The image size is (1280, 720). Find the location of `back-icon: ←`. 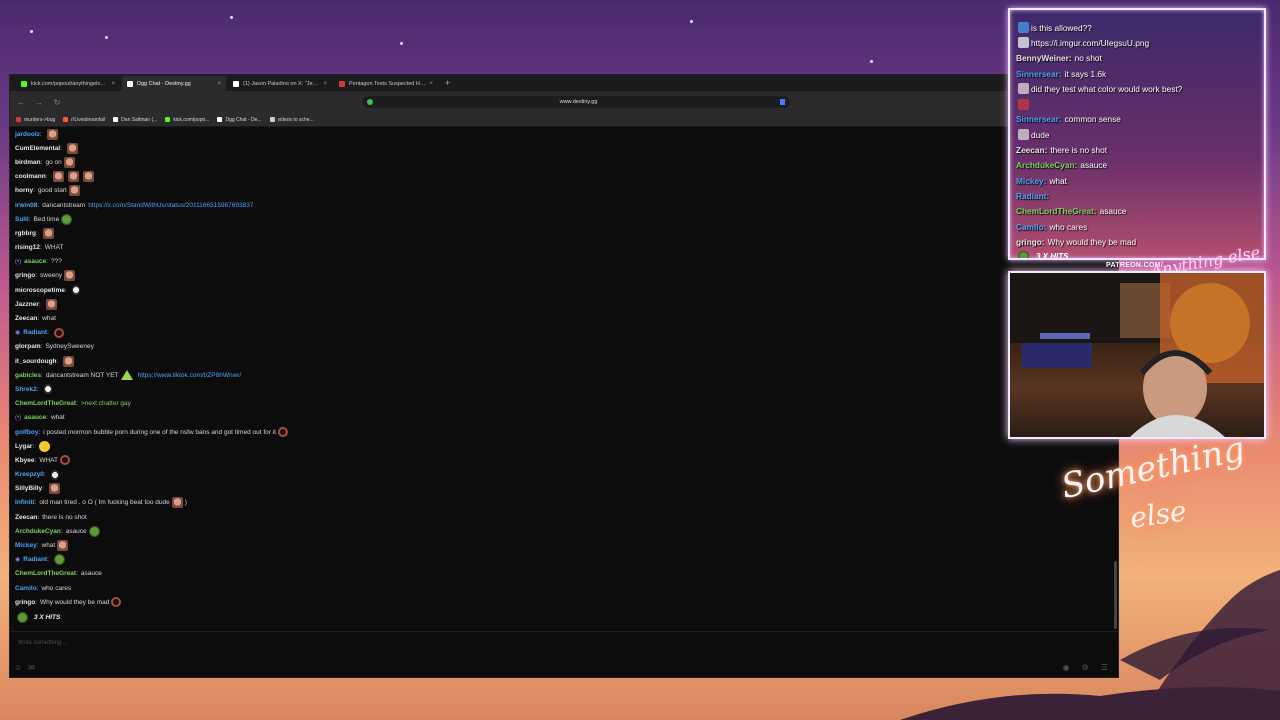

back-icon: ← is located at coordinates (21, 102).